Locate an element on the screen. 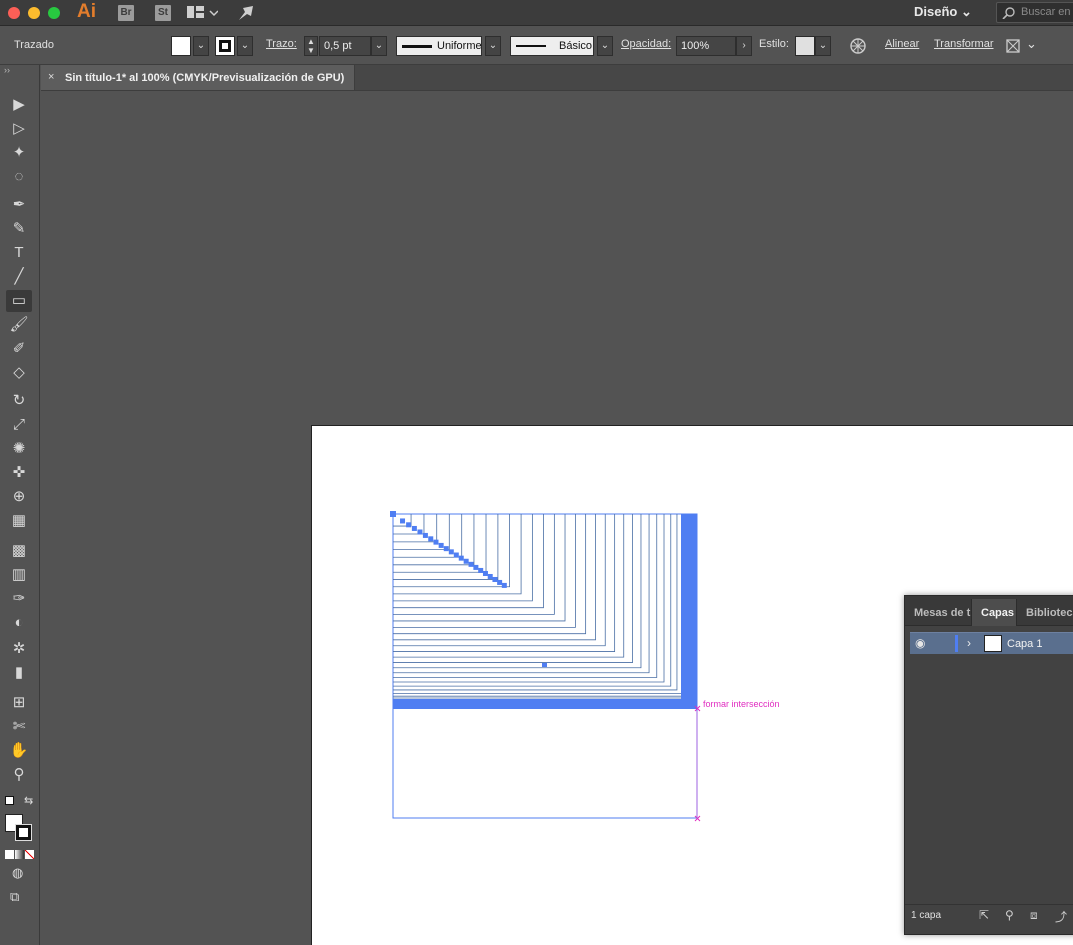 This screenshot has width=1073, height=945. stock-button: St is located at coordinates (163, 13).